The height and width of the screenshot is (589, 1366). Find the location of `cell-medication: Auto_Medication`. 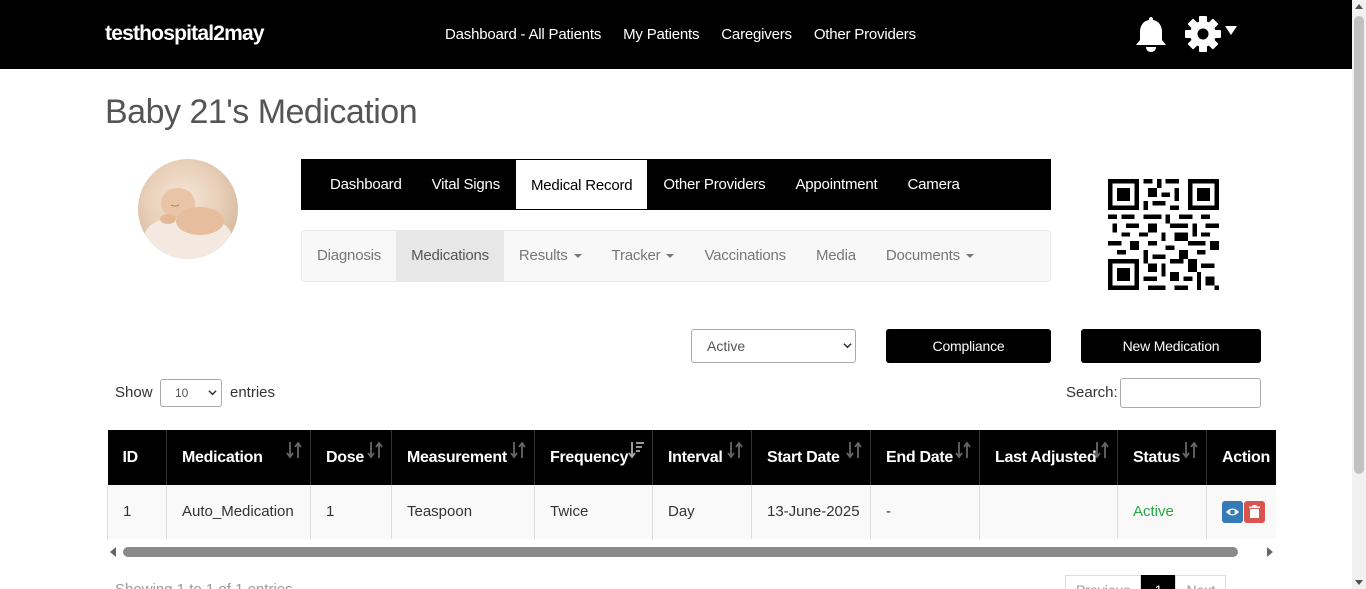

cell-medication: Auto_Medication is located at coordinates (238, 512).